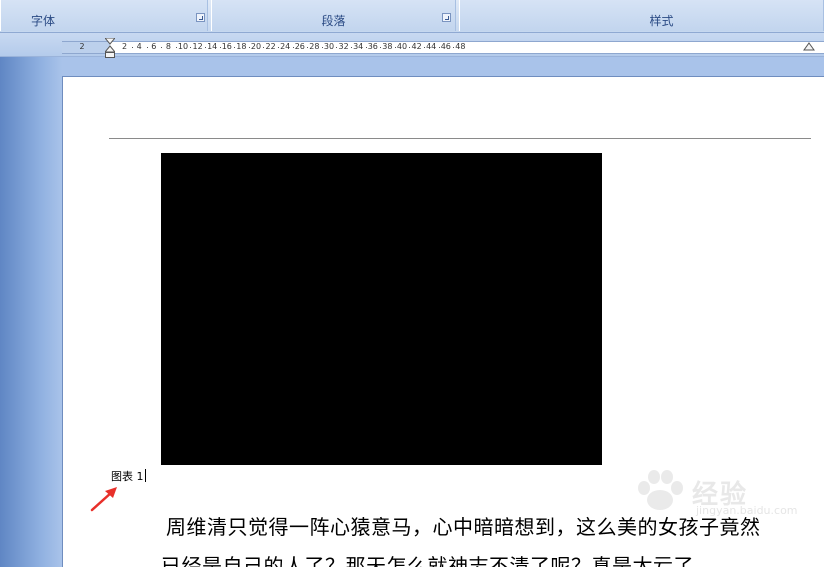 The width and height of the screenshot is (824, 567). Describe the element at coordinates (197, 46) in the screenshot. I see `ruler-number: 12` at that location.